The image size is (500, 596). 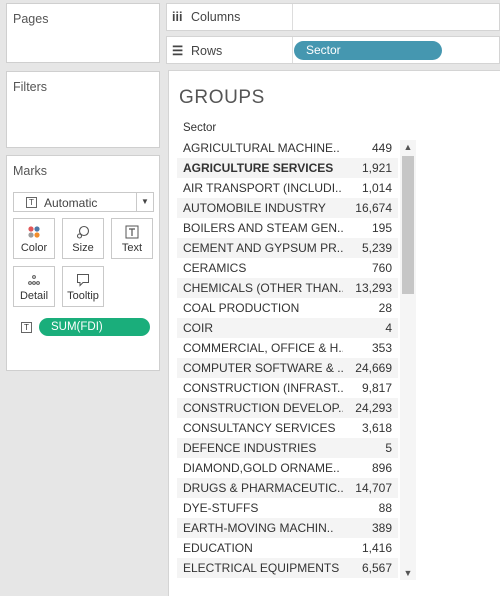 What do you see at coordinates (388, 328) in the screenshot?
I see `fdi-value: 4` at bounding box center [388, 328].